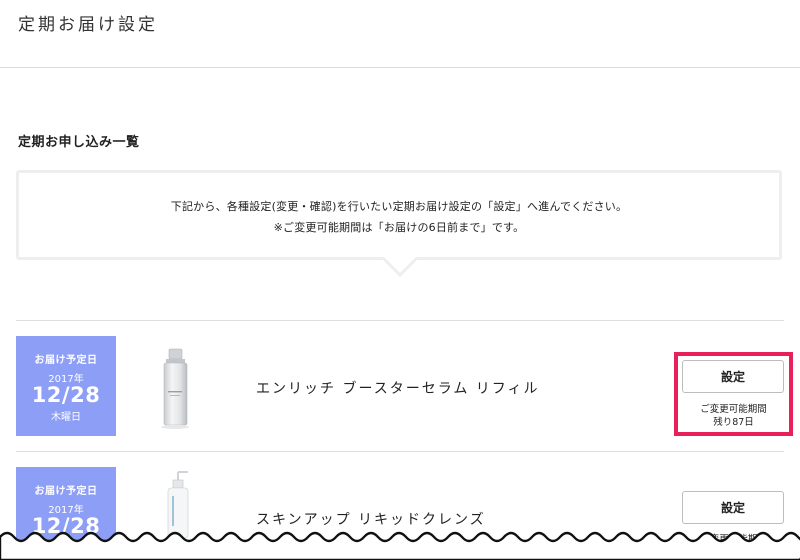  What do you see at coordinates (66, 417) in the screenshot?
I see `delivery-weekday: 木曜日` at bounding box center [66, 417].